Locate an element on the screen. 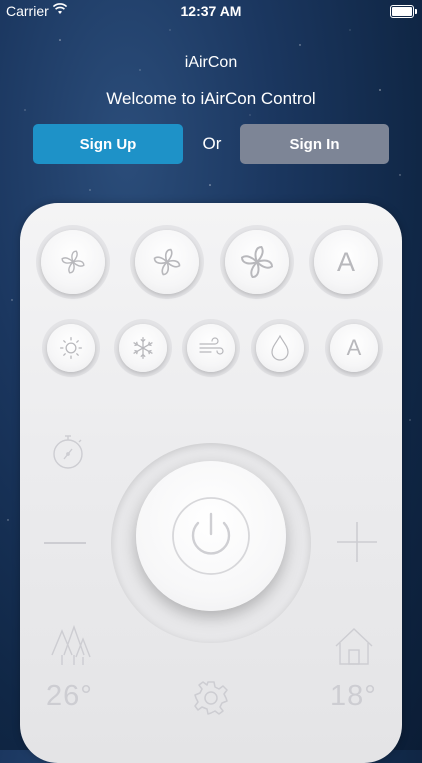  outdoor-temperature: 26° is located at coordinates (69, 696).